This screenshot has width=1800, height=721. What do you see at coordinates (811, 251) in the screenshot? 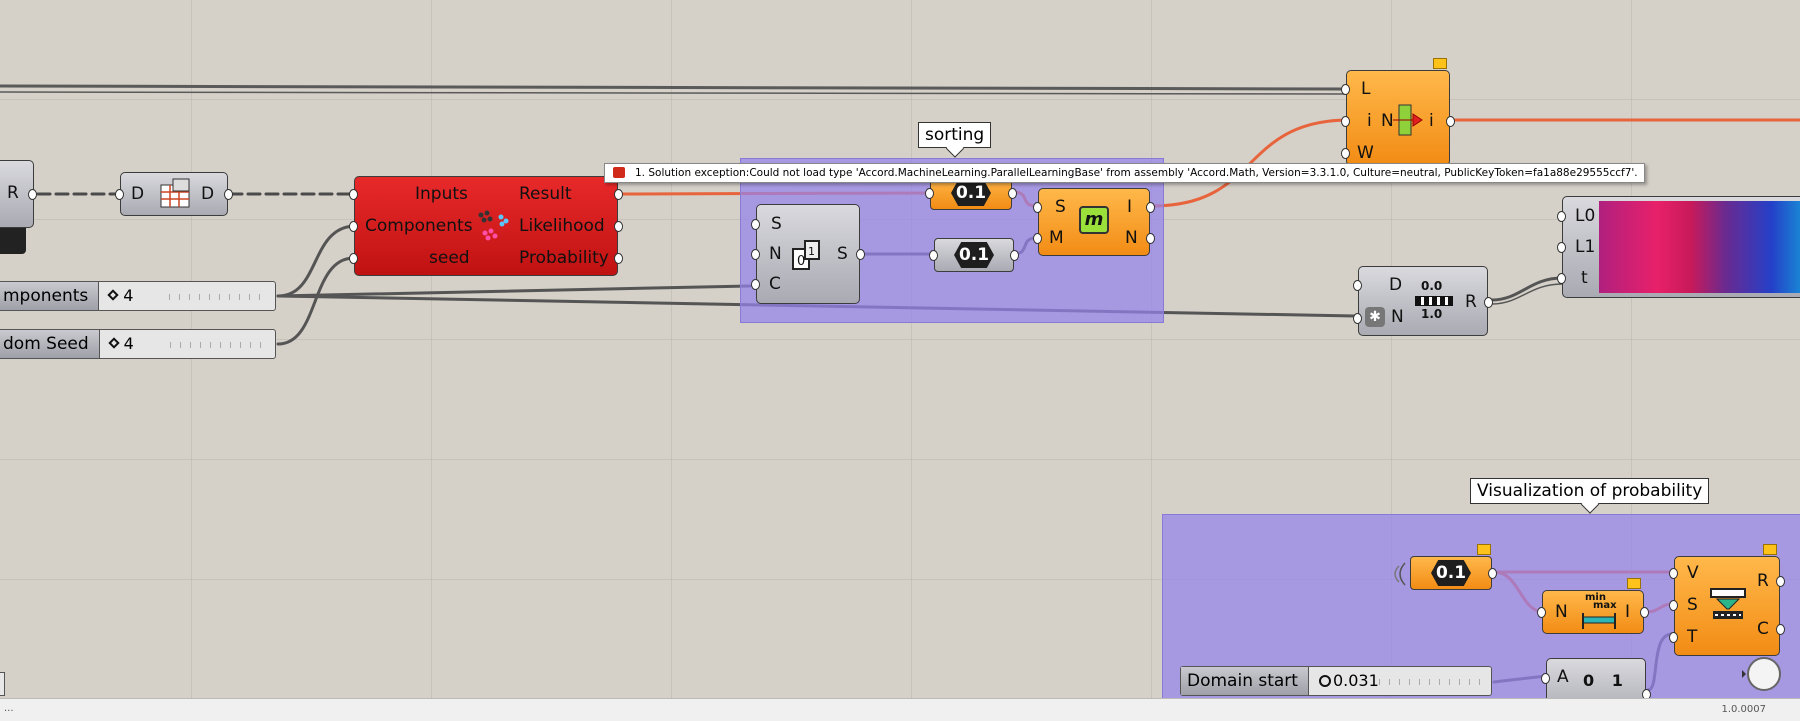
I see `svg-text: 1` at bounding box center [811, 251].